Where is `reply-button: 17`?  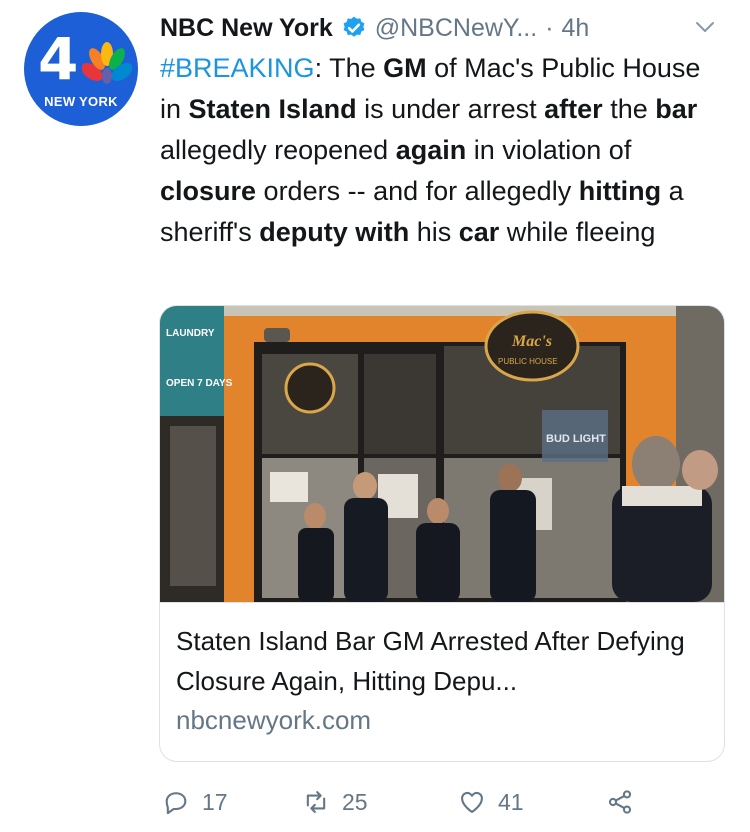 reply-button: 17 is located at coordinates (195, 802).